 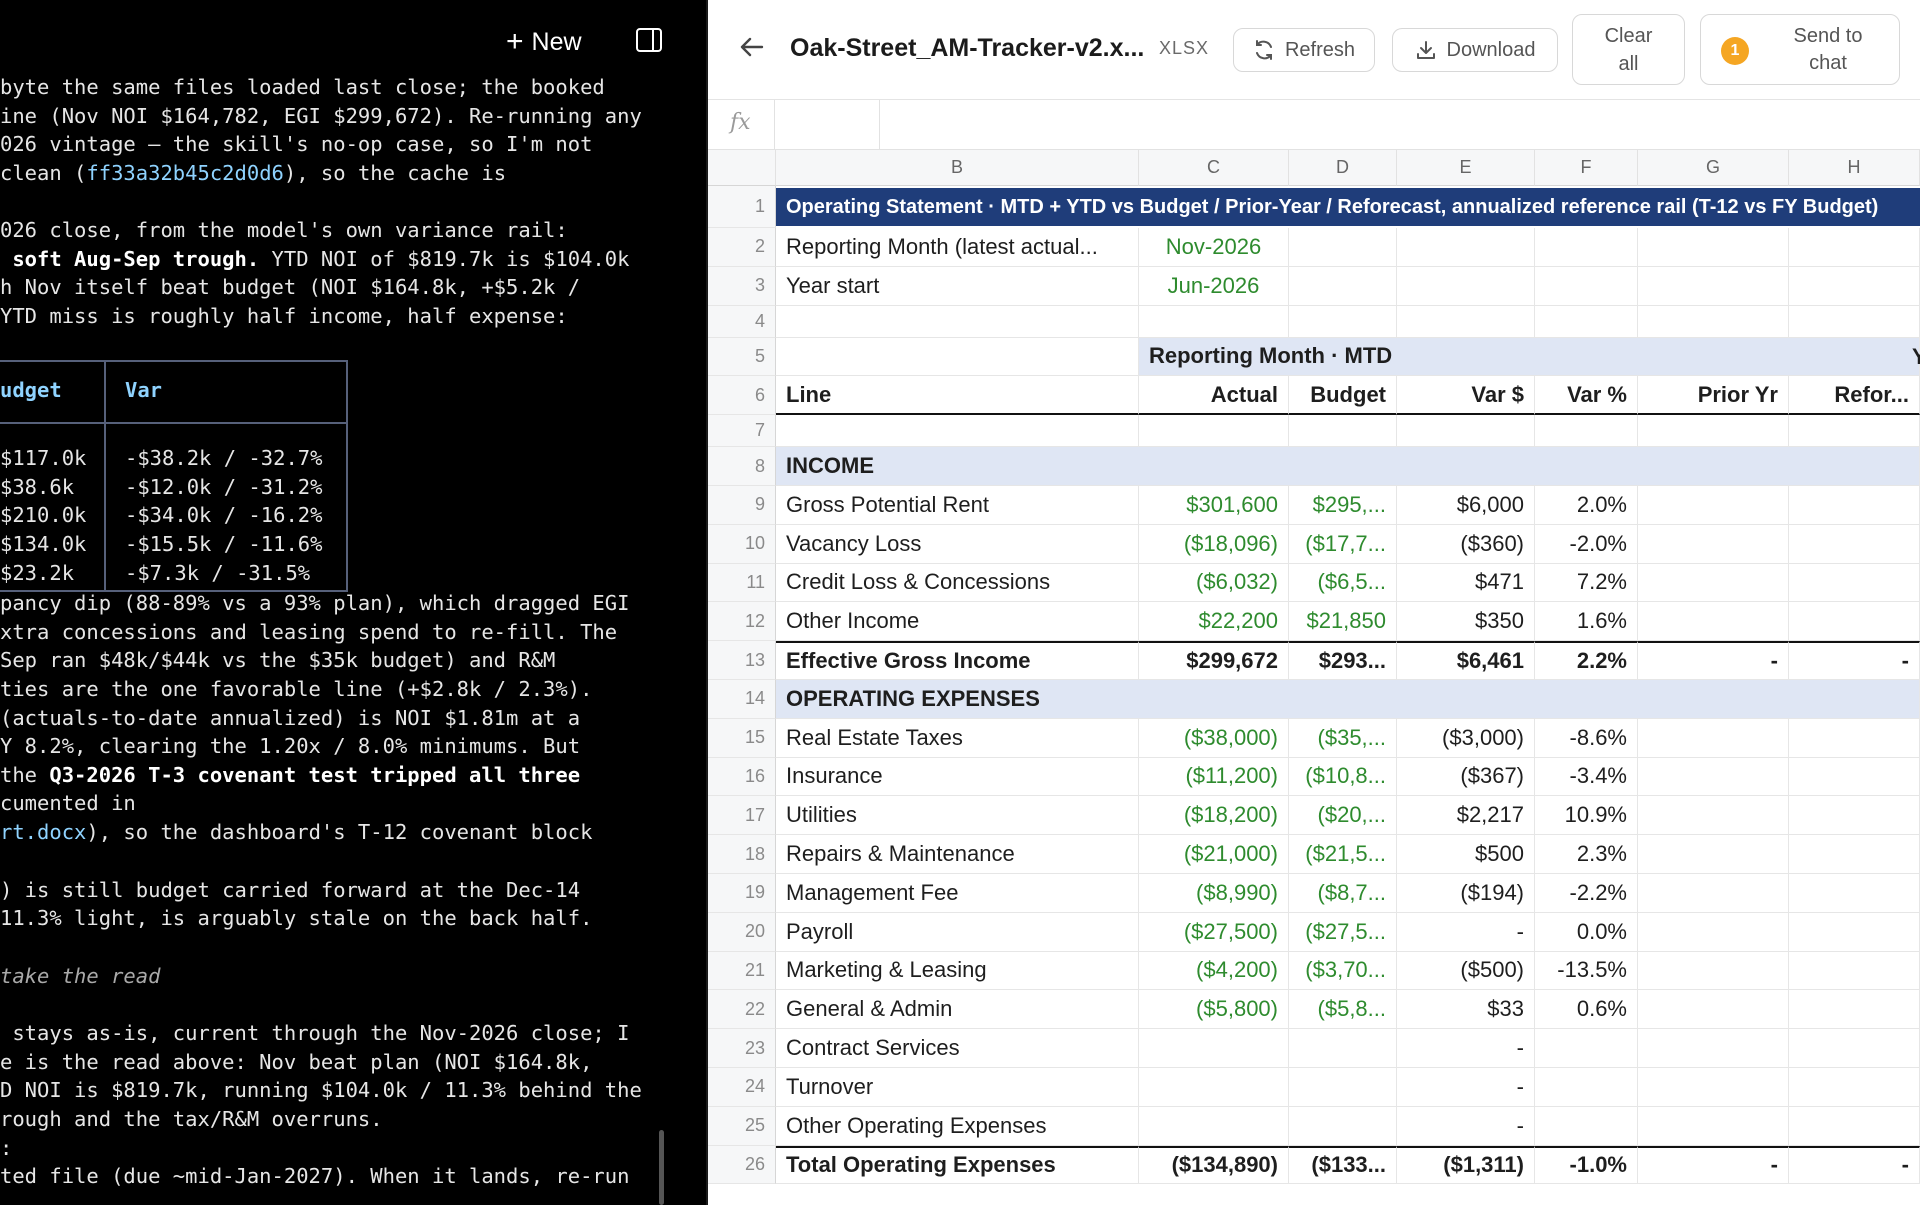 What do you see at coordinates (957, 505) in the screenshot?
I see `row-label-cell: Gross Potential Rent` at bounding box center [957, 505].